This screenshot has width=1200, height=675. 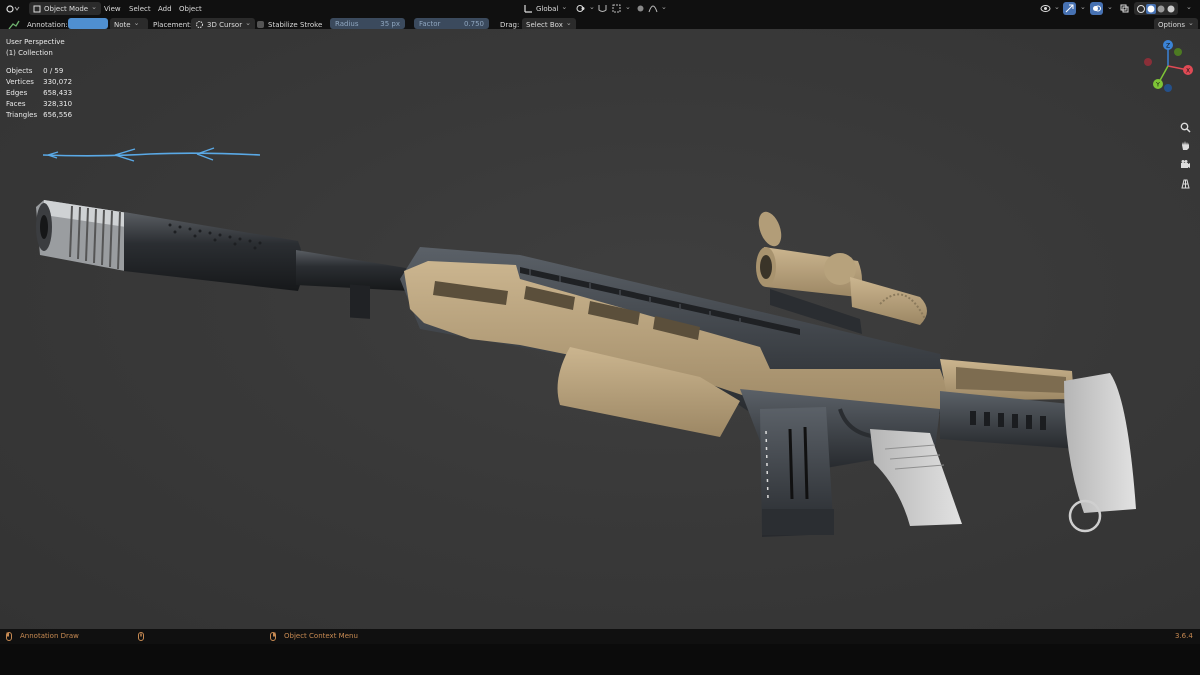 What do you see at coordinates (88, 23) in the screenshot?
I see `annotation-color-swatch` at bounding box center [88, 23].